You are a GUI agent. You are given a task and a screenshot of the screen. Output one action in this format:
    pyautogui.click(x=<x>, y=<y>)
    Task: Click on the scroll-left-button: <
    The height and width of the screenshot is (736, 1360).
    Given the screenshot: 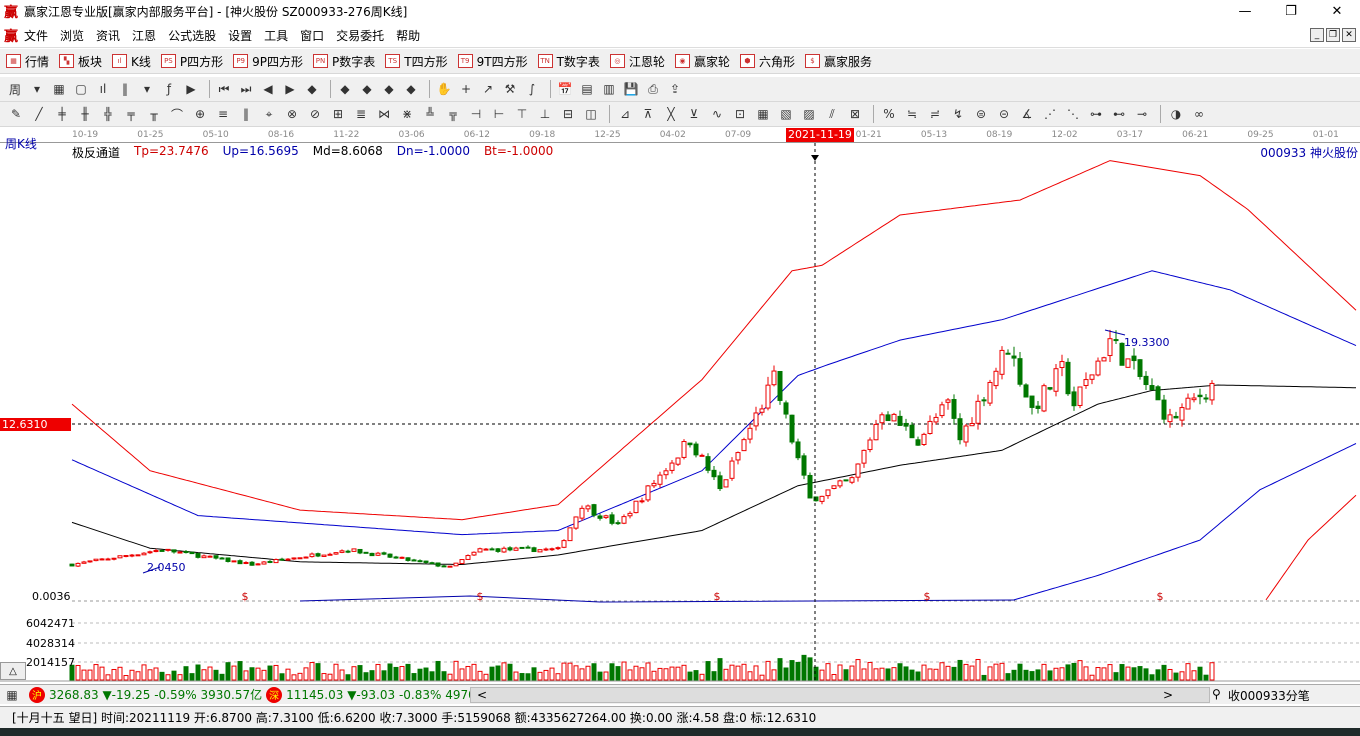 What is the action you would take?
    pyautogui.click(x=482, y=695)
    